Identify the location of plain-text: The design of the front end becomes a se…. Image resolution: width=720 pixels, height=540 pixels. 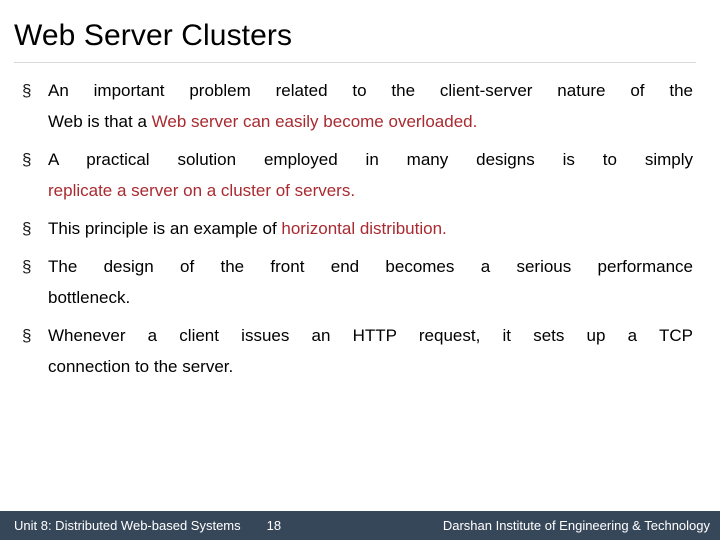
(370, 266).